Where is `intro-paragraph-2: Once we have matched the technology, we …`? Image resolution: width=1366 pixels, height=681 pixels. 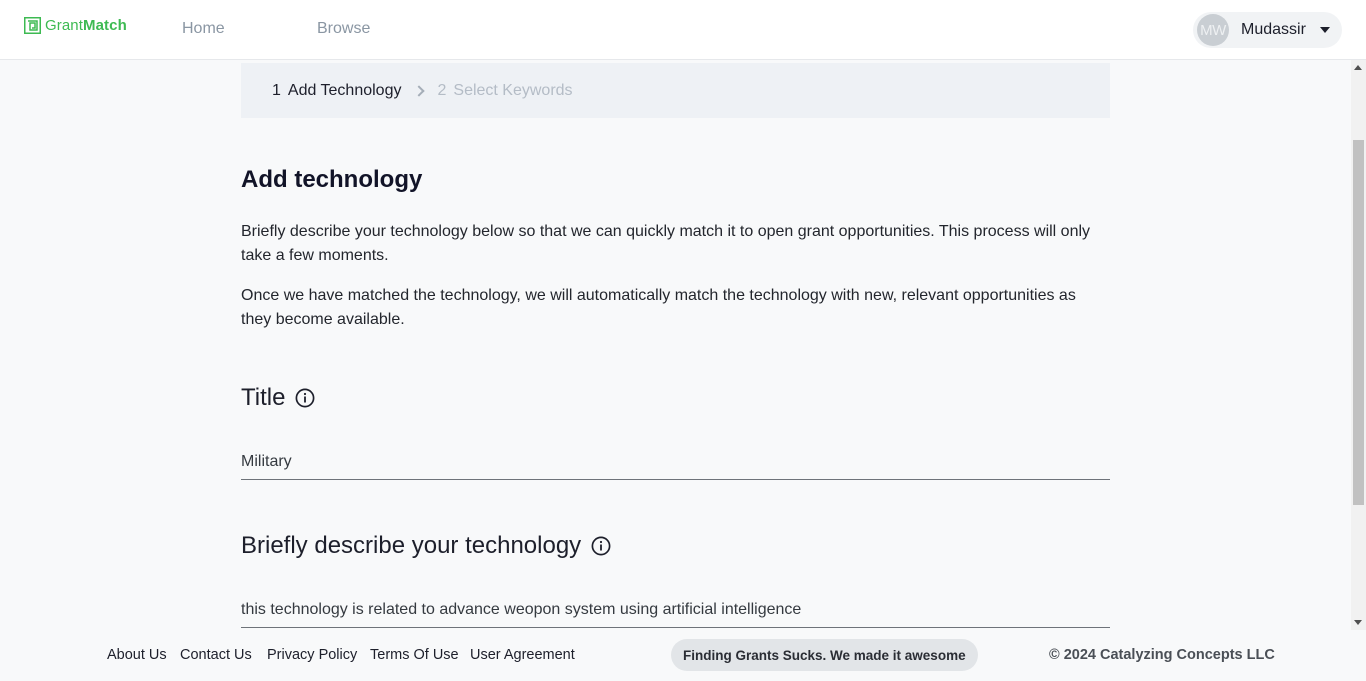
intro-paragraph-2: Once we have matched the technology, we … is located at coordinates (658, 307).